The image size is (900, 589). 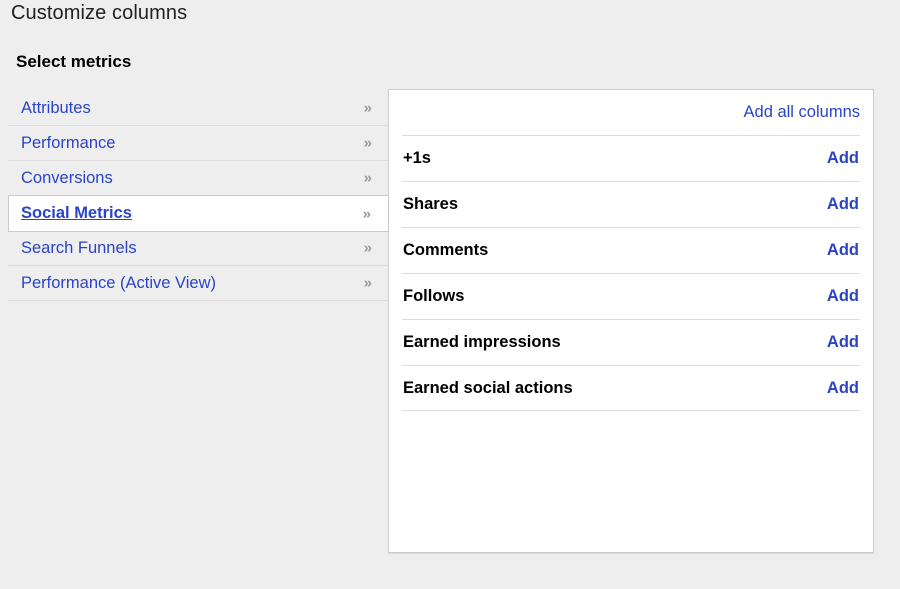 What do you see at coordinates (488, 387) in the screenshot?
I see `metric-name: Earned social actions` at bounding box center [488, 387].